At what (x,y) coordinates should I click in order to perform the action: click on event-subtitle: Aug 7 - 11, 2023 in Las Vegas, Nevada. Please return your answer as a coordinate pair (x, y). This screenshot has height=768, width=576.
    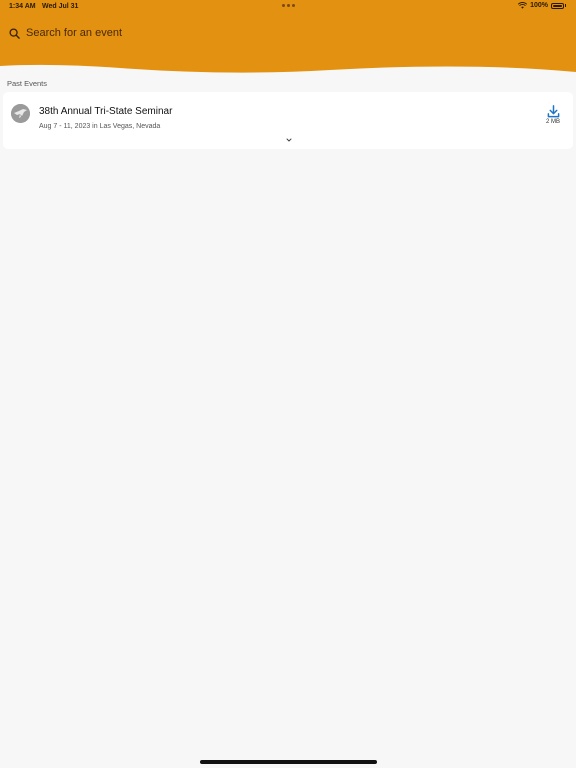
    Looking at the image, I should click on (100, 126).